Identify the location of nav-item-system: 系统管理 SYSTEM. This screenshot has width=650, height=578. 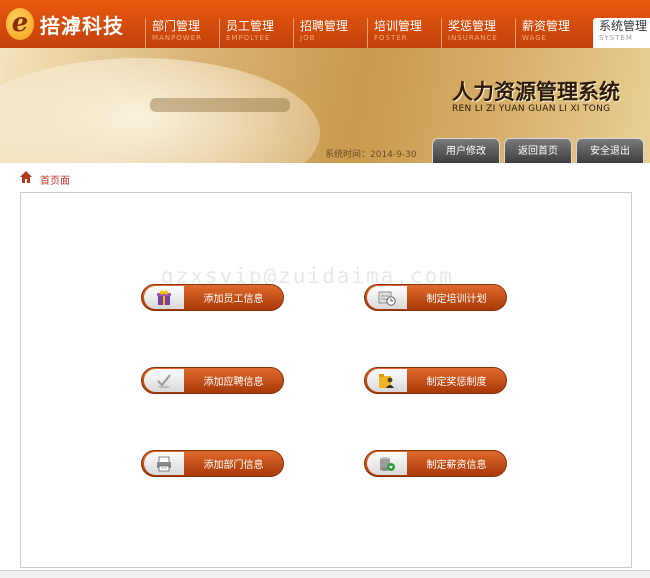
(621, 33).